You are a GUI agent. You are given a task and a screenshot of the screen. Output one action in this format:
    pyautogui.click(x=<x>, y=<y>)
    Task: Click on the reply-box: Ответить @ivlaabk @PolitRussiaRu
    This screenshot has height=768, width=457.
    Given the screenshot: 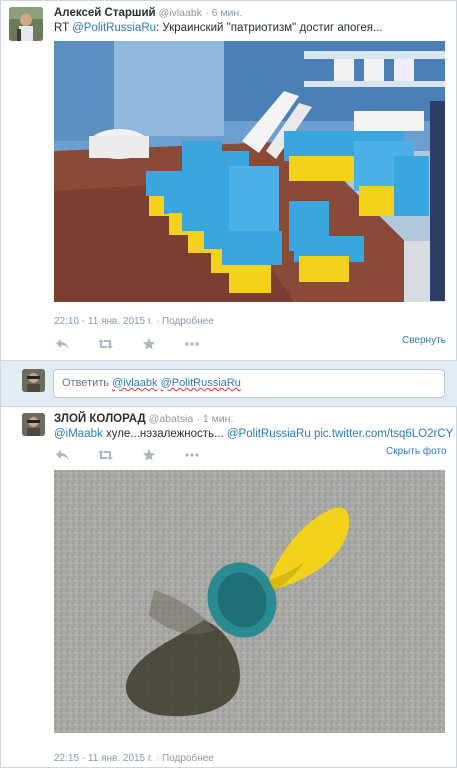 What is the action you would take?
    pyautogui.click(x=229, y=383)
    